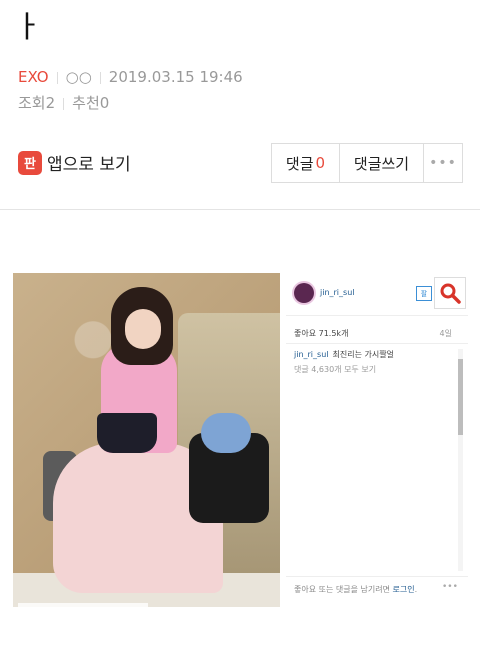 This screenshot has height=646, width=480. I want to click on write-comment-button: 댓글쓰기, so click(382, 163).